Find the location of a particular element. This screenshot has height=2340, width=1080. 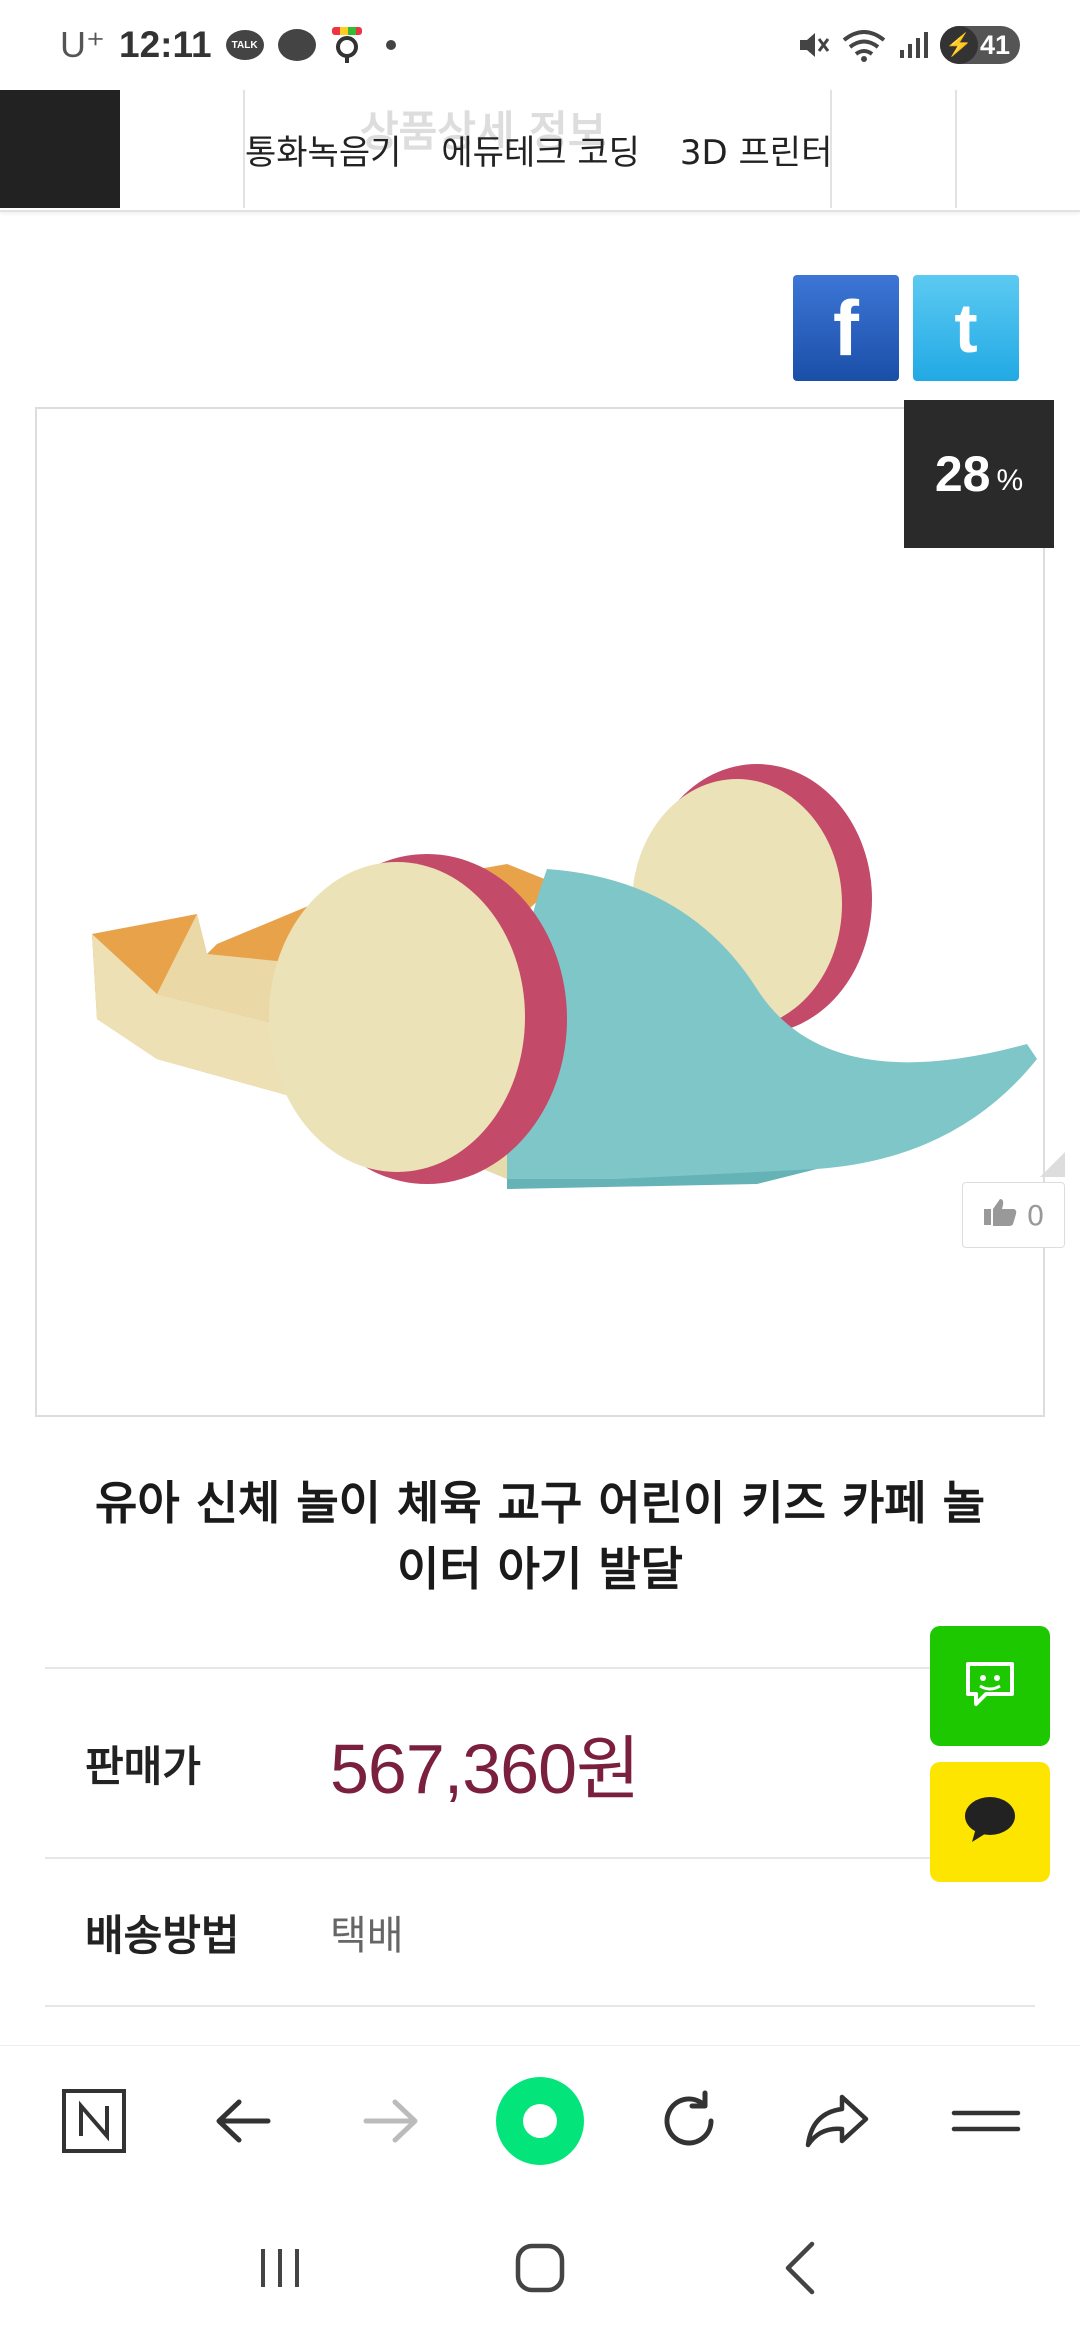

discount-badge: 28 % is located at coordinates (979, 474).